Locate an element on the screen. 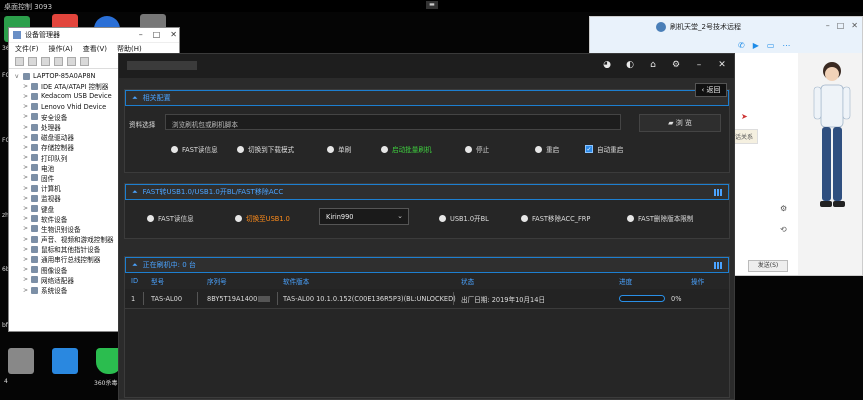  single-flash-button: 单刷 is located at coordinates (339, 149).